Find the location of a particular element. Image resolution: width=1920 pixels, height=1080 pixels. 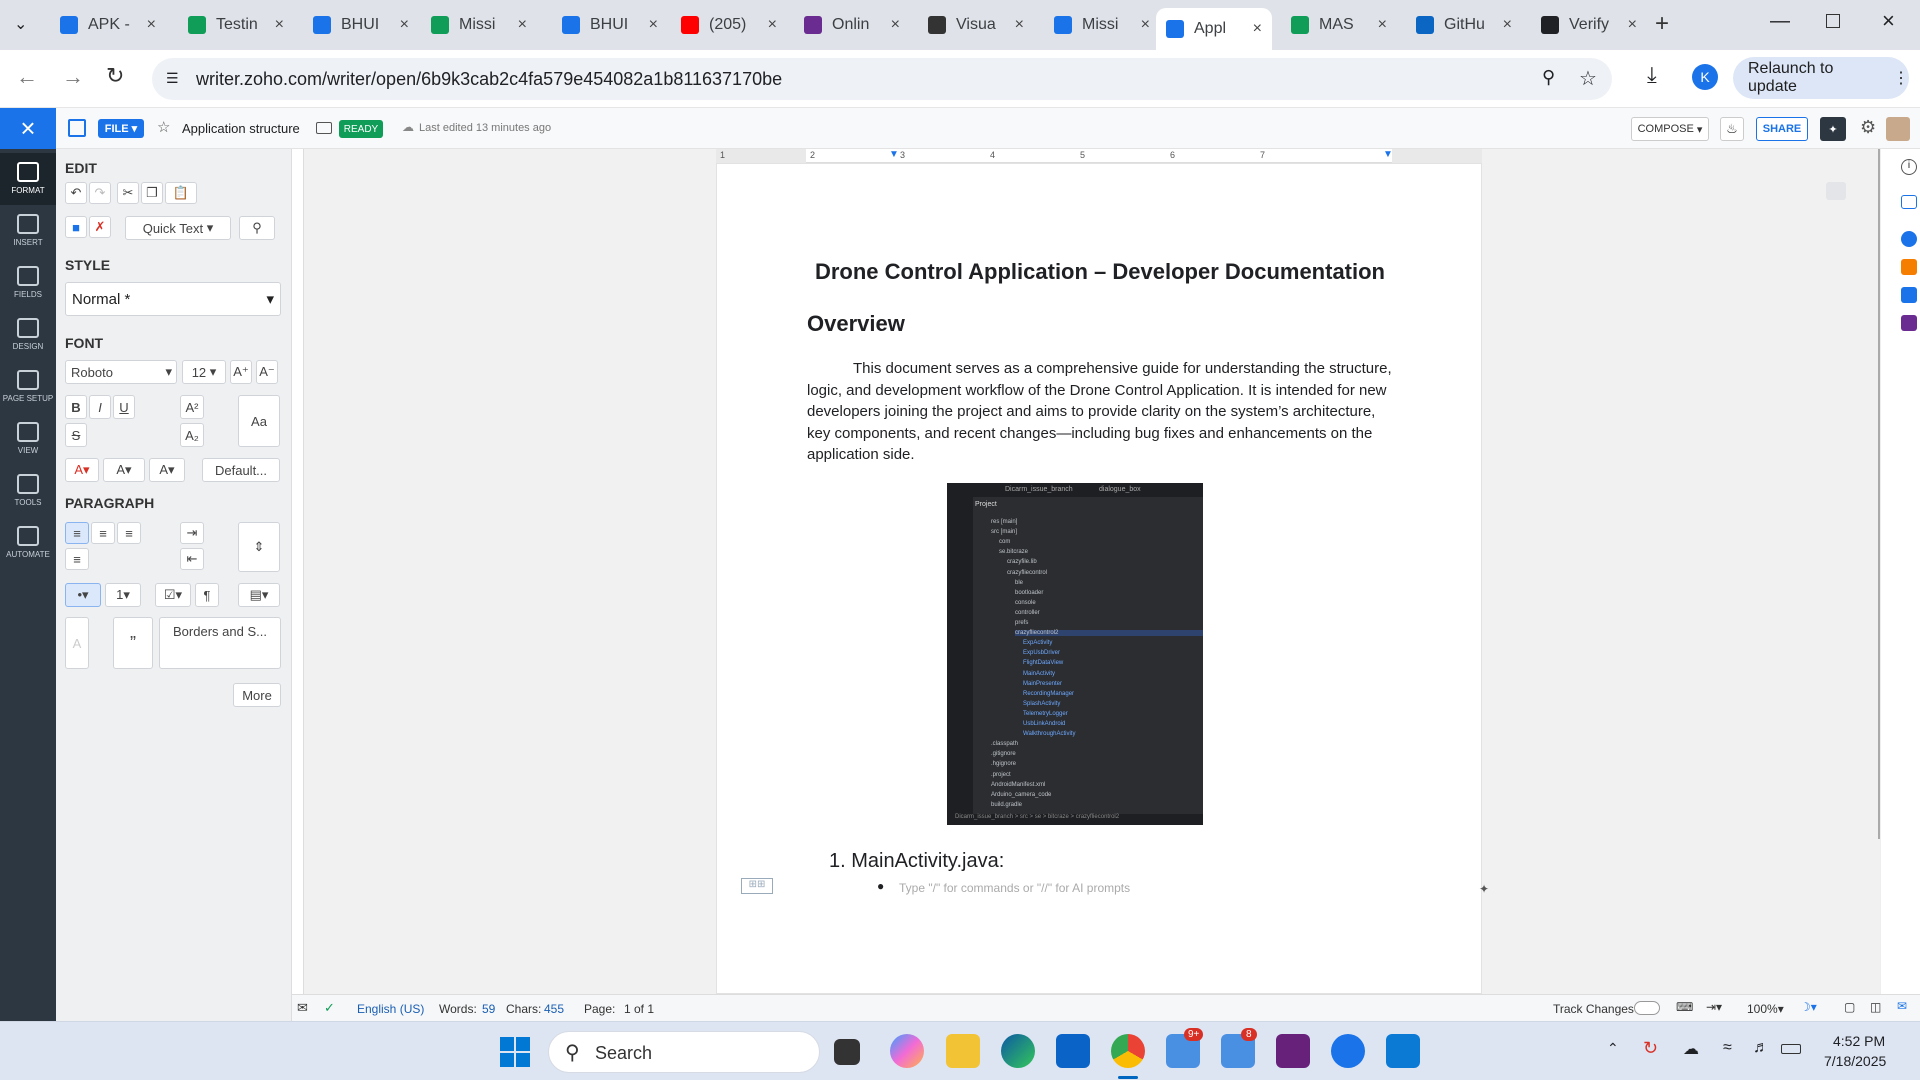

find-replace-button: ⚲ is located at coordinates (257, 228).